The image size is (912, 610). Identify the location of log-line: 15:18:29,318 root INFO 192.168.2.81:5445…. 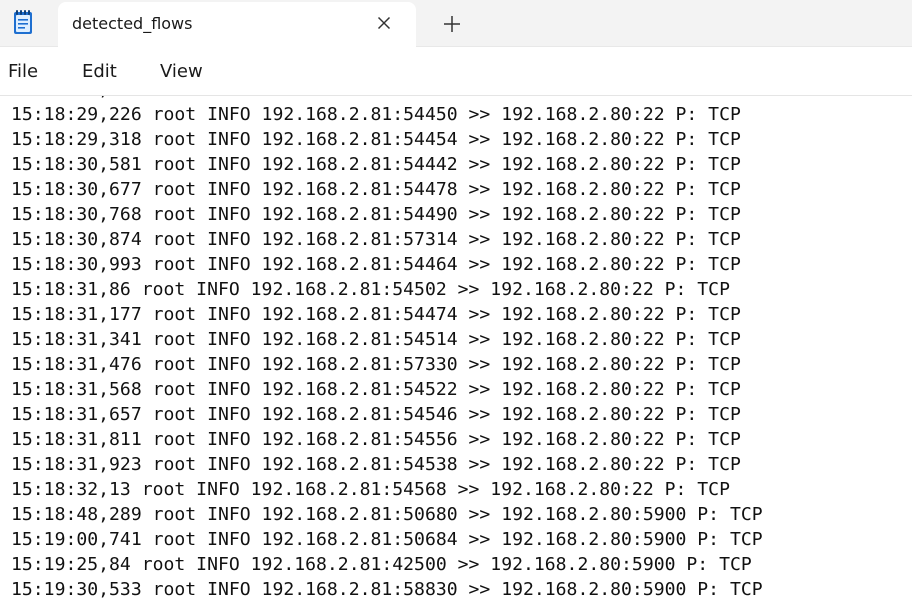
(376, 139).